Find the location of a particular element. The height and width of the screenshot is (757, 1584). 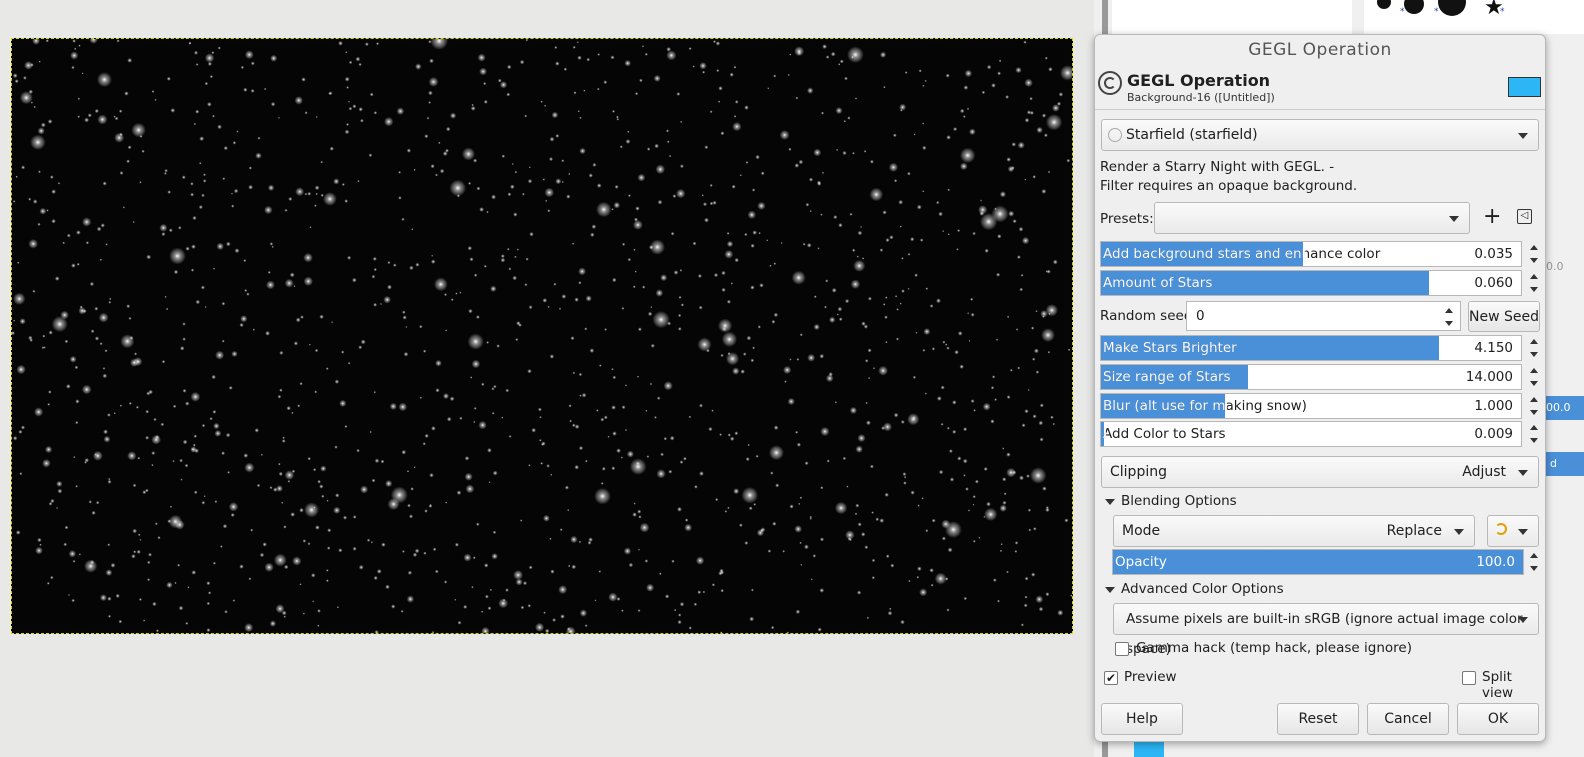

slider-label-highlight: Blur (alt use for making snow) is located at coordinates (1165, 406).